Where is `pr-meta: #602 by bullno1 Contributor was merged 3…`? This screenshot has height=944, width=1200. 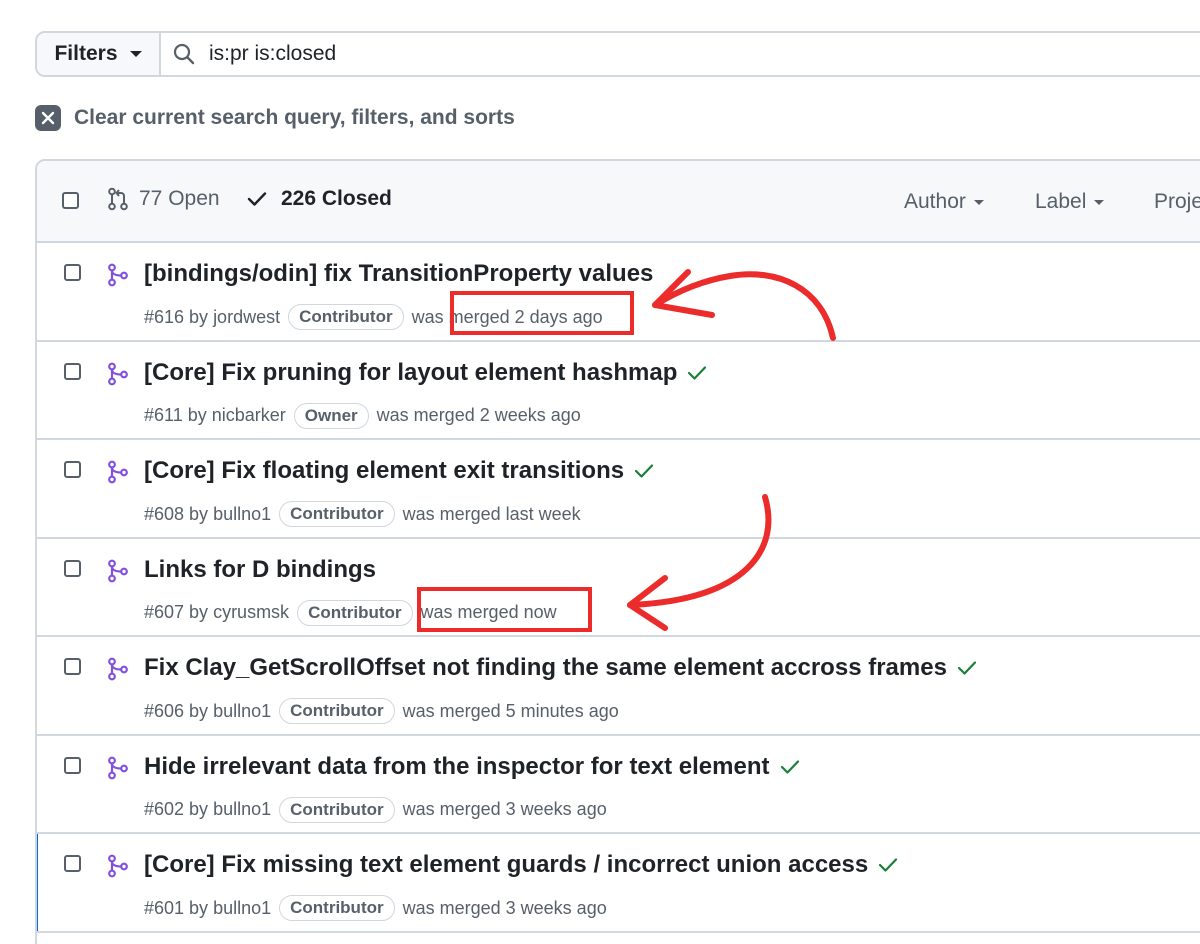 pr-meta: #602 by bullno1 Contributor was merged 3… is located at coordinates (375, 809).